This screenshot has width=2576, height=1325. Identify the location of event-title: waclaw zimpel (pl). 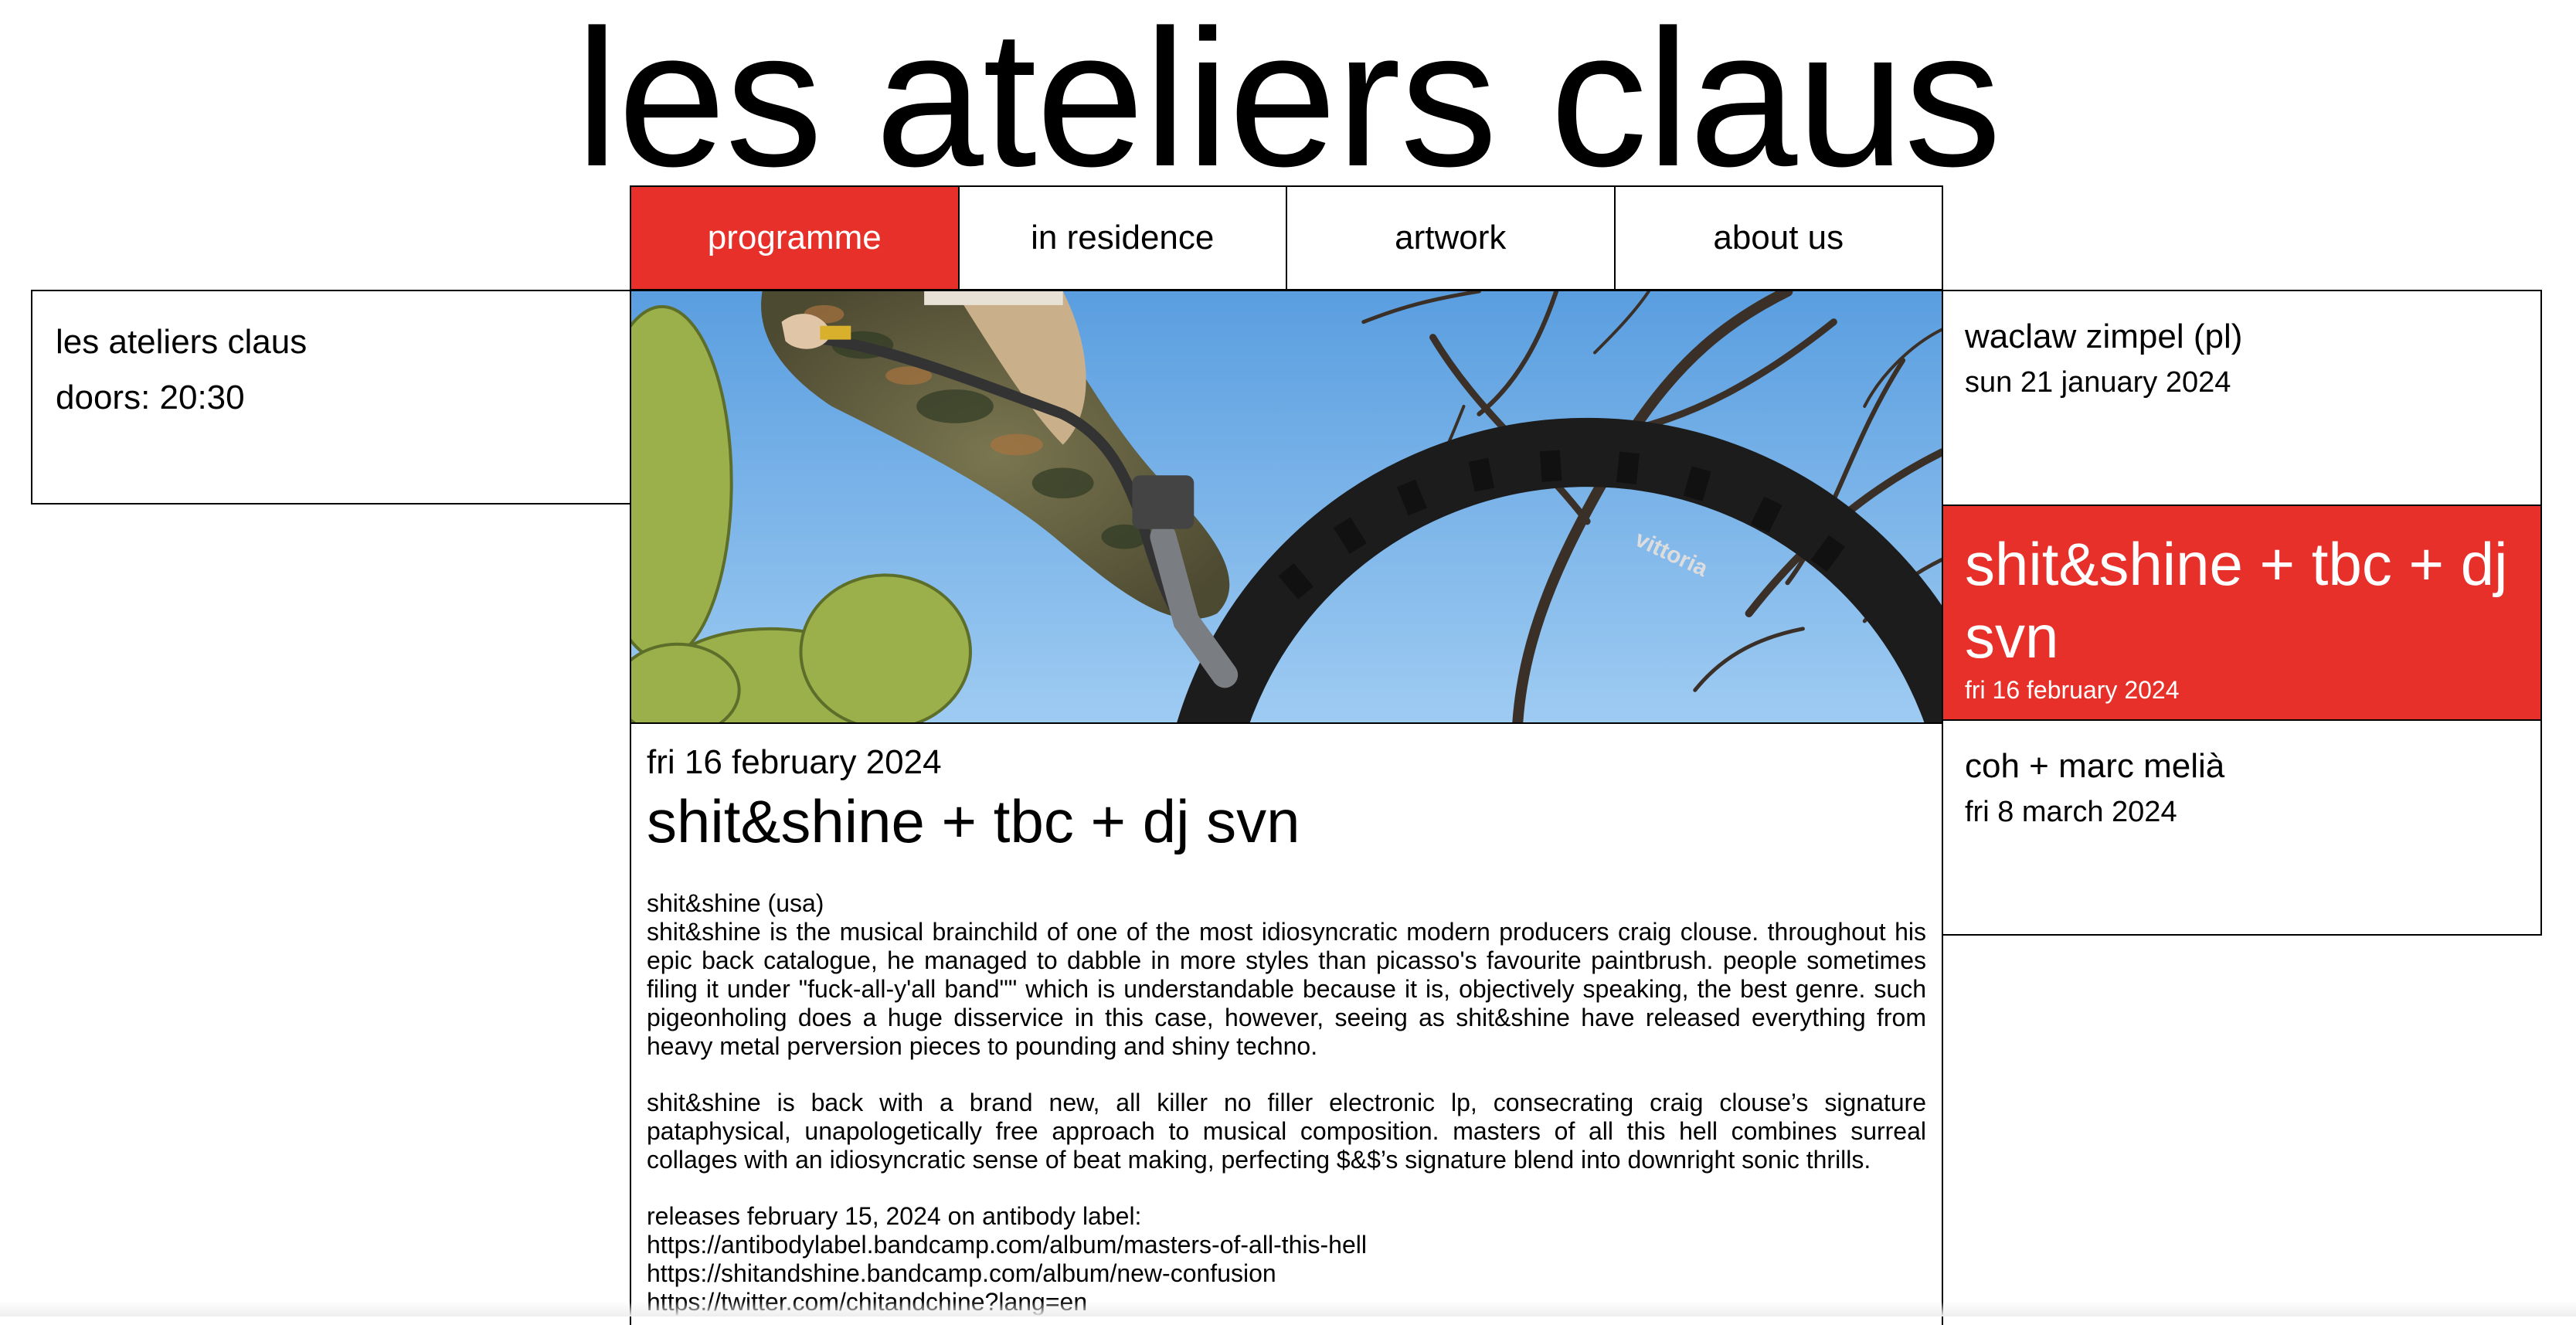
(2104, 336).